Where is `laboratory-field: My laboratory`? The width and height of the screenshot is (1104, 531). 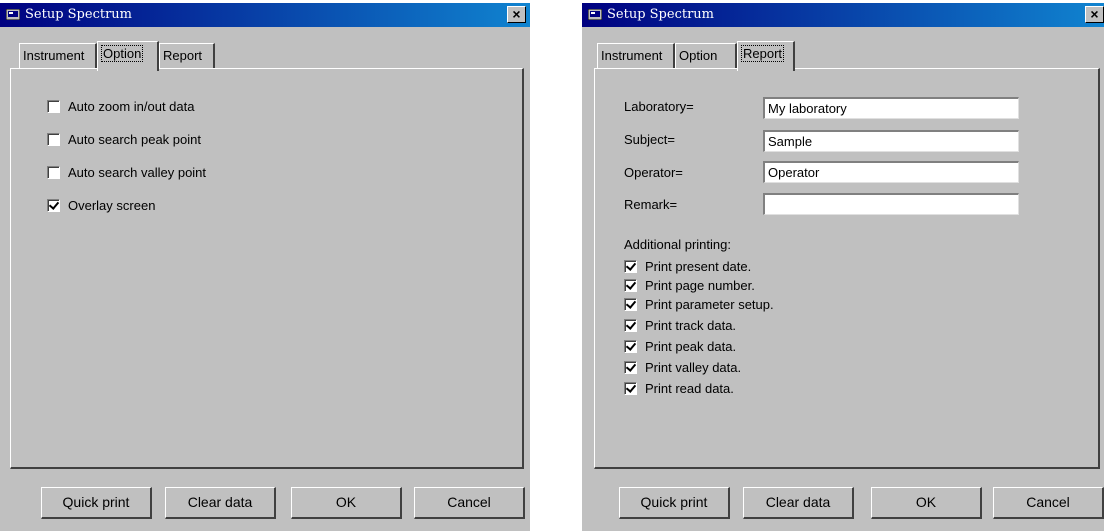
laboratory-field: My laboratory is located at coordinates (891, 108).